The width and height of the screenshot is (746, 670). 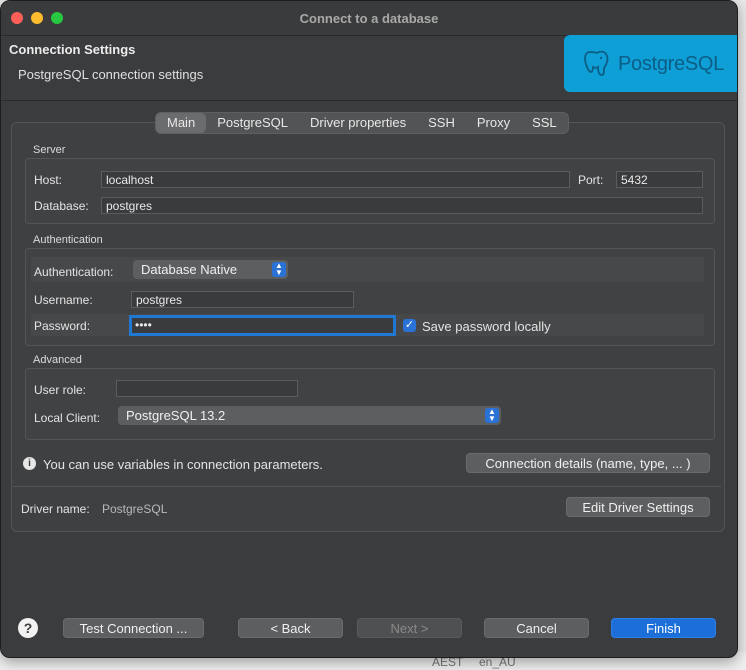 I want to click on back-button: < Back, so click(x=290, y=628).